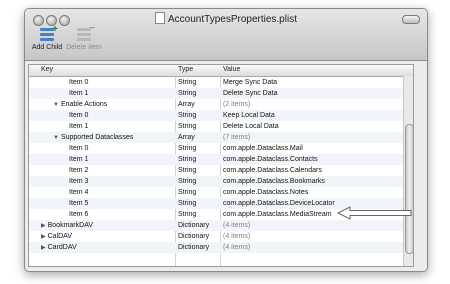 The height and width of the screenshot is (284, 450). Describe the element at coordinates (185, 69) in the screenshot. I see `column-header-type: Type` at that location.